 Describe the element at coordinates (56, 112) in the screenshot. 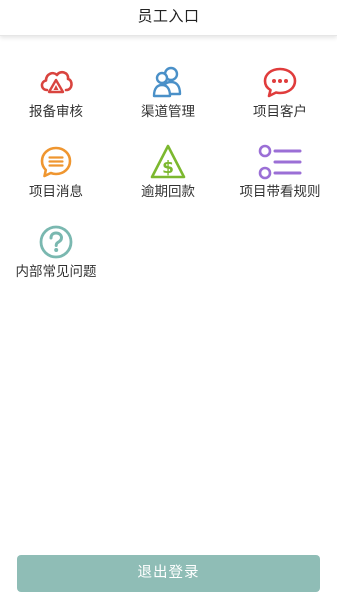

I see `menu-item-label: 报备审核` at that location.